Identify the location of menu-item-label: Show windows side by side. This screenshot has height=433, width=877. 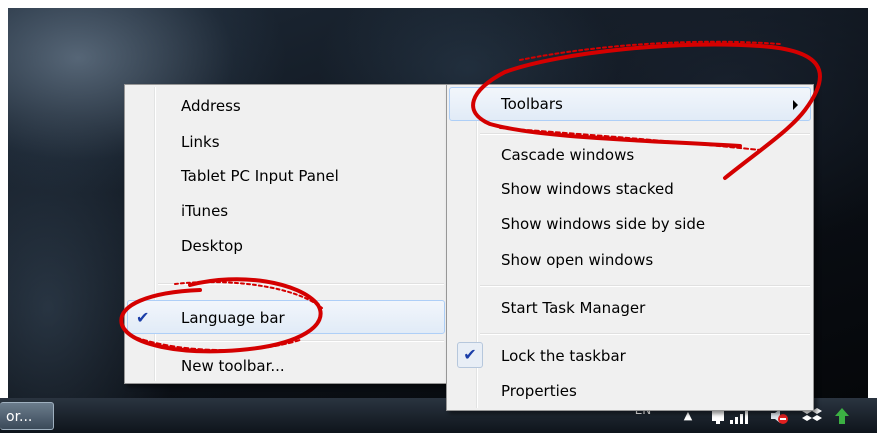
(603, 224).